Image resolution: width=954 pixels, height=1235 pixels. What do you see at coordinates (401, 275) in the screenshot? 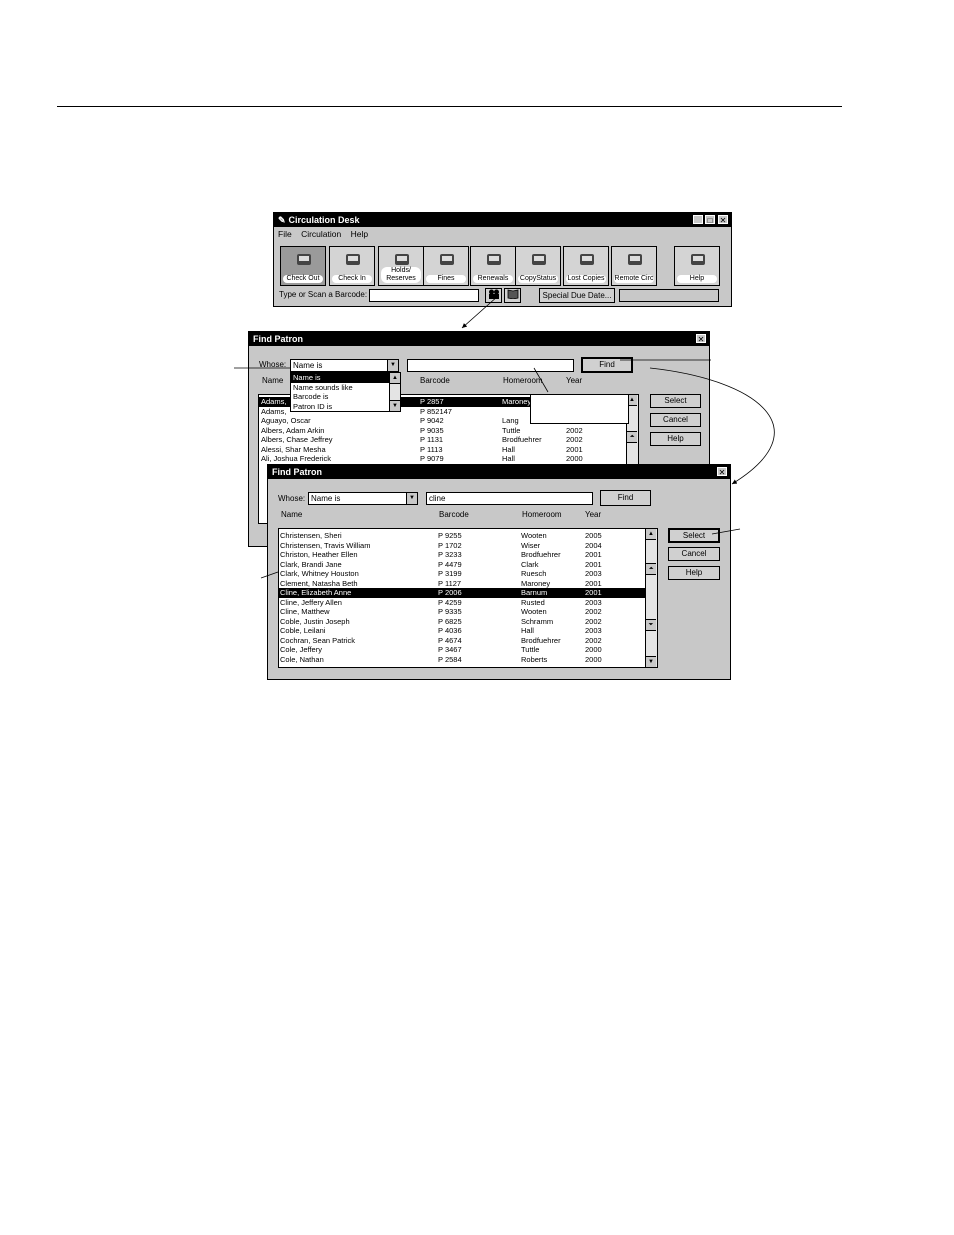
I see `toolbar-button-label: Holds/ Reserves` at bounding box center [401, 275].